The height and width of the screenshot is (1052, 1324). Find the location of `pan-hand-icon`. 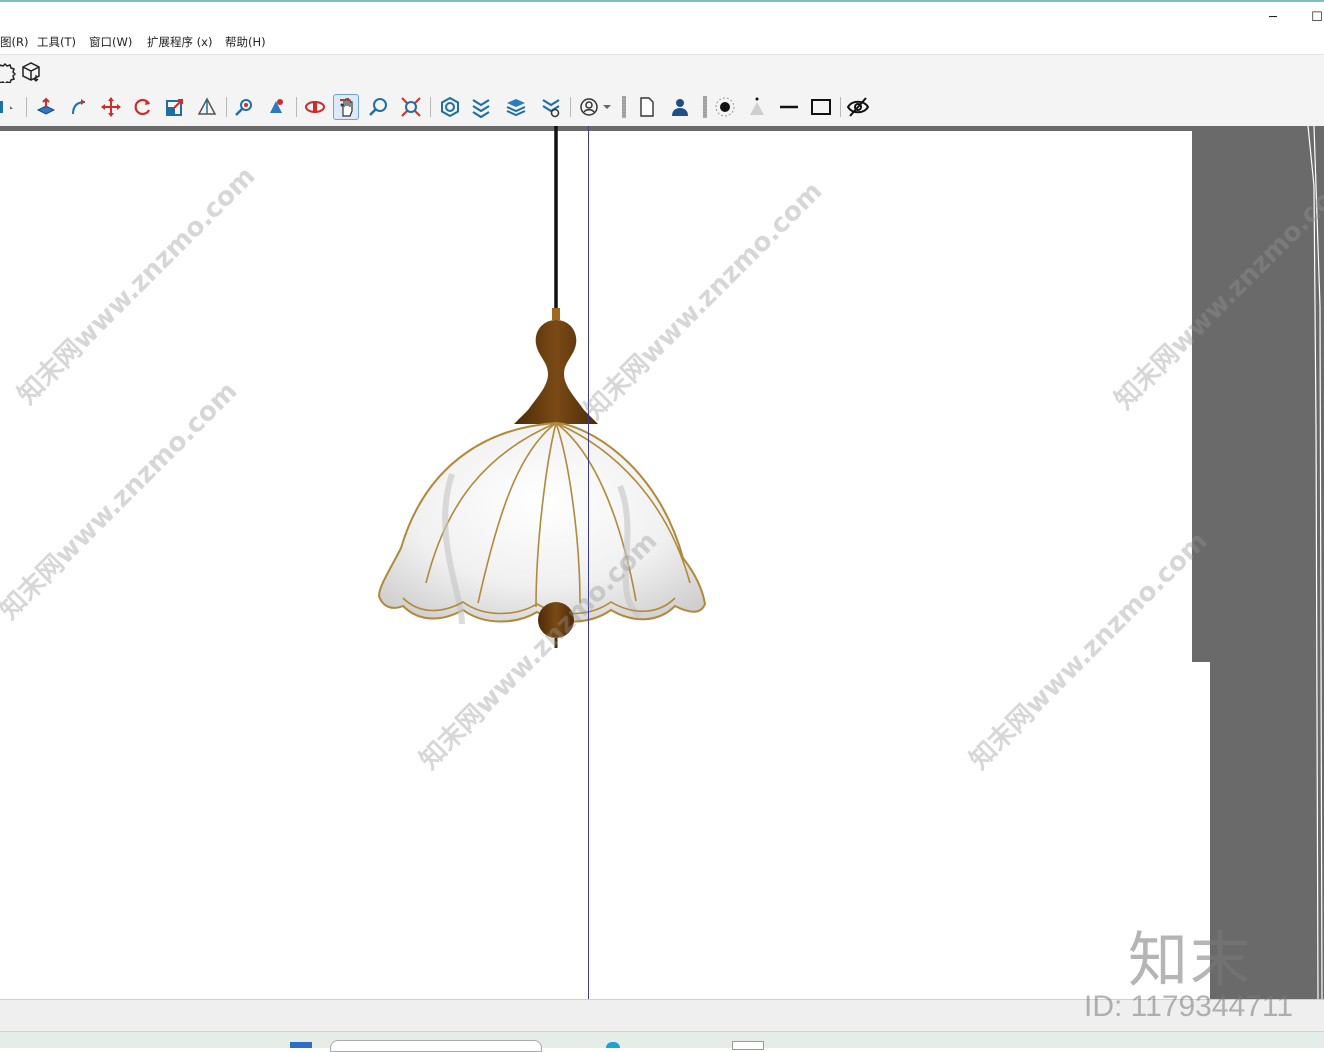

pan-hand-icon is located at coordinates (346, 107).